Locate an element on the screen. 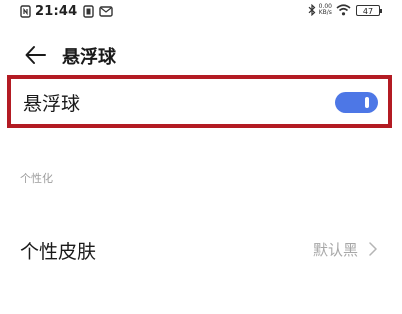 This screenshot has width=402, height=314. back-arrow-icon is located at coordinates (35, 55).